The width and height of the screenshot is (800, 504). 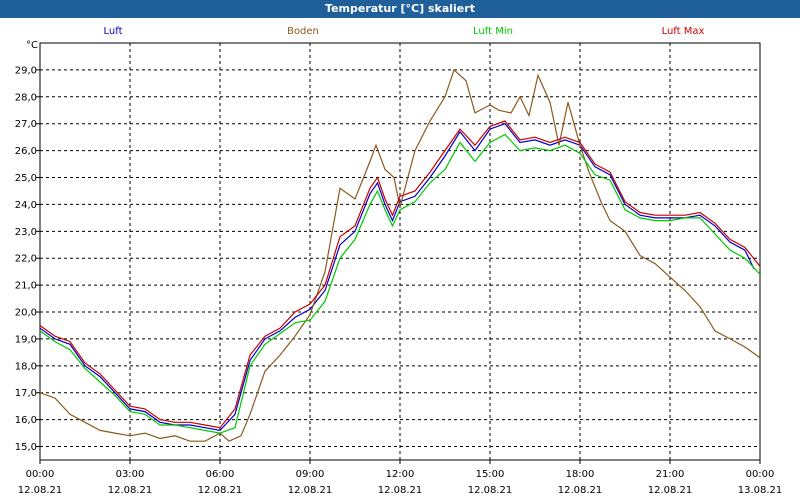 I want to click on x-tick-time-label: 12:00, so click(x=400, y=474).